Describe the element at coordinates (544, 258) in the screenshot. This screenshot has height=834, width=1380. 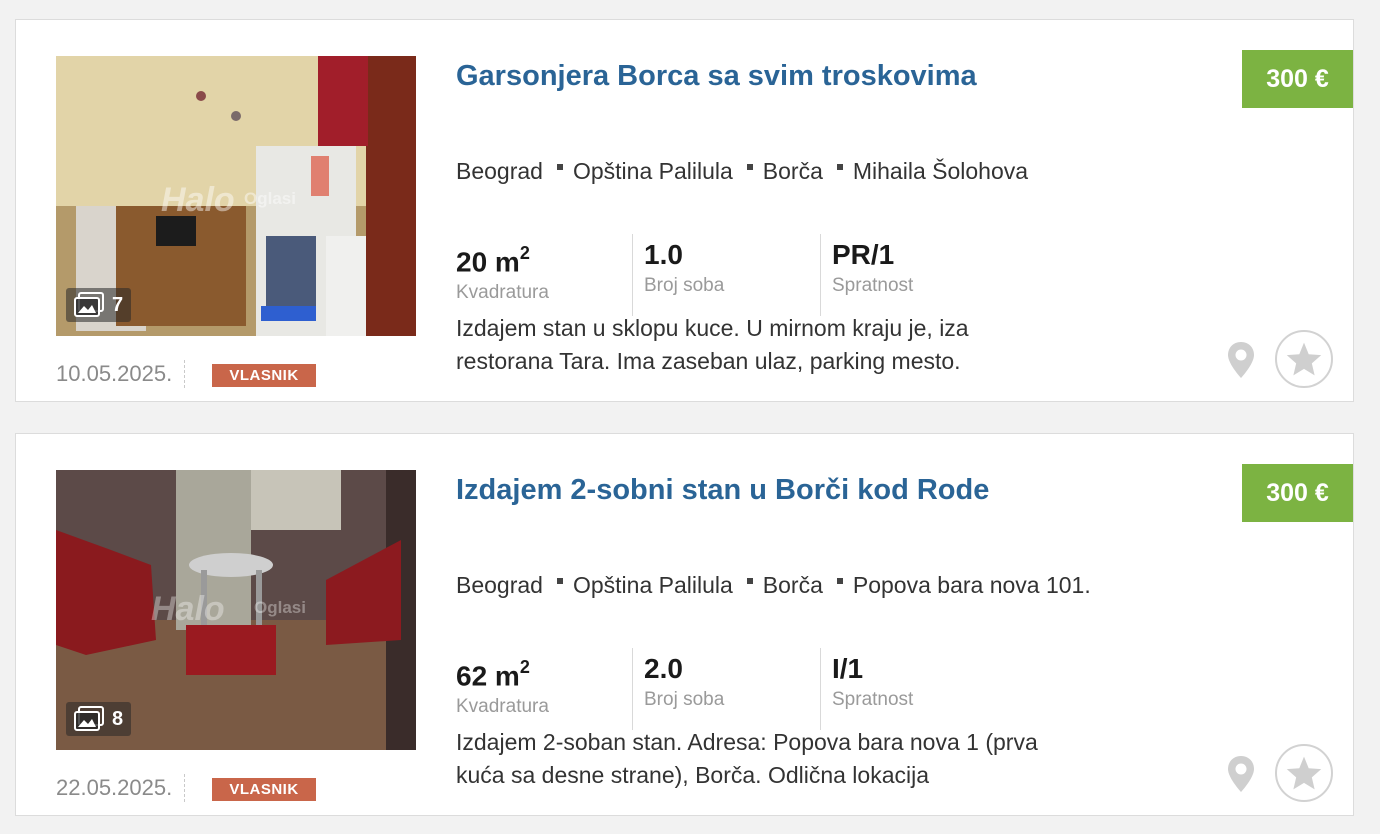
I see `feature-value: 20 m2` at that location.